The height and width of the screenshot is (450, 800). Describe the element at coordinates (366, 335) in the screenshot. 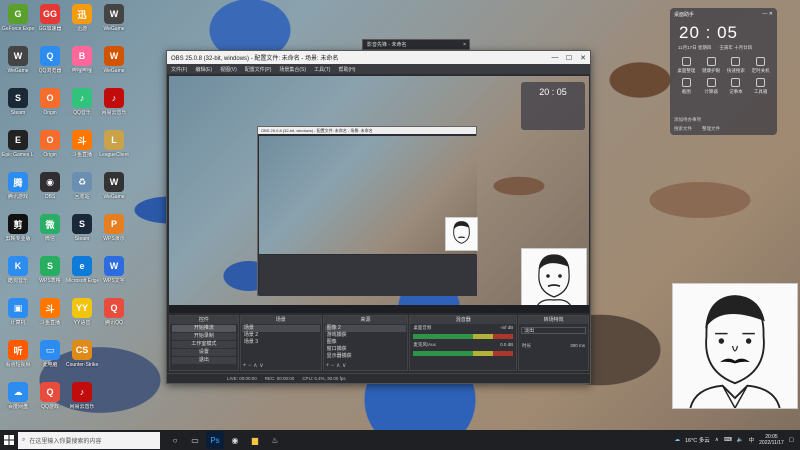

I see `source-item: 游戏捕获` at that location.